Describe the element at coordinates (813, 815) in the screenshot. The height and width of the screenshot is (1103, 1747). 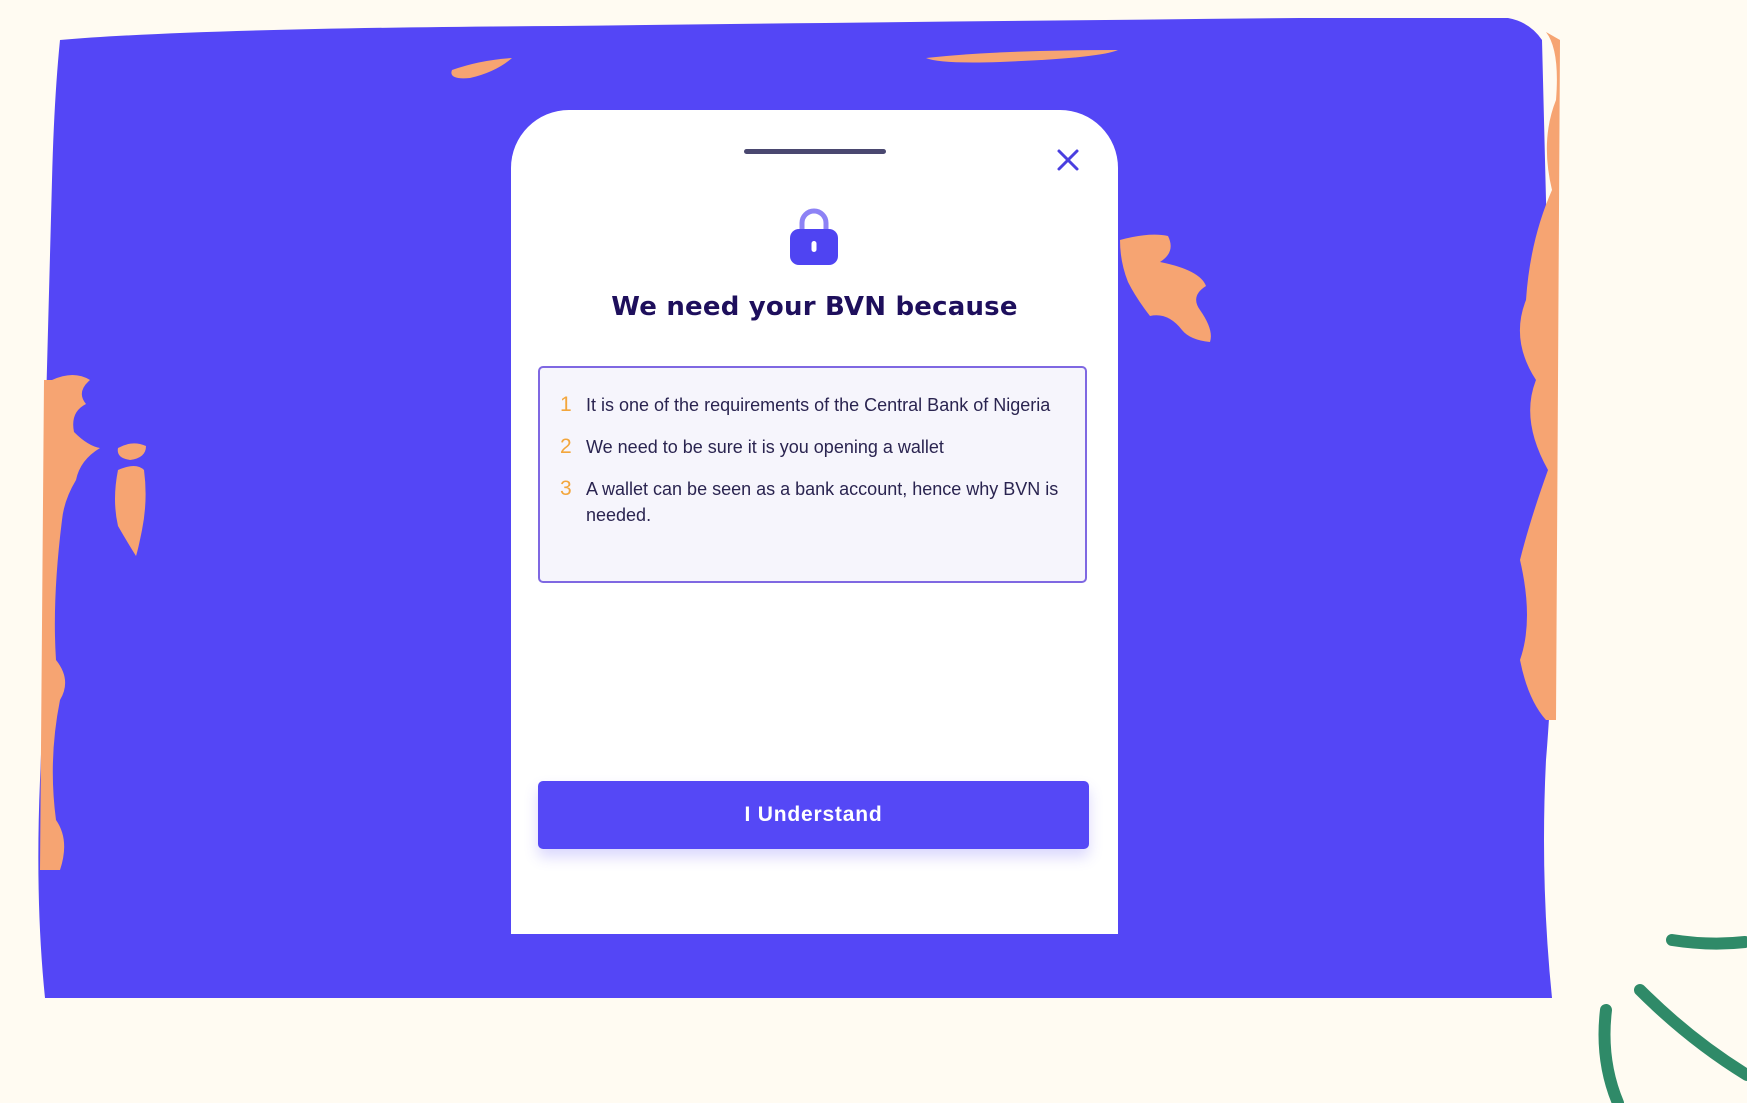
I see `understand-button: I Understand` at that location.